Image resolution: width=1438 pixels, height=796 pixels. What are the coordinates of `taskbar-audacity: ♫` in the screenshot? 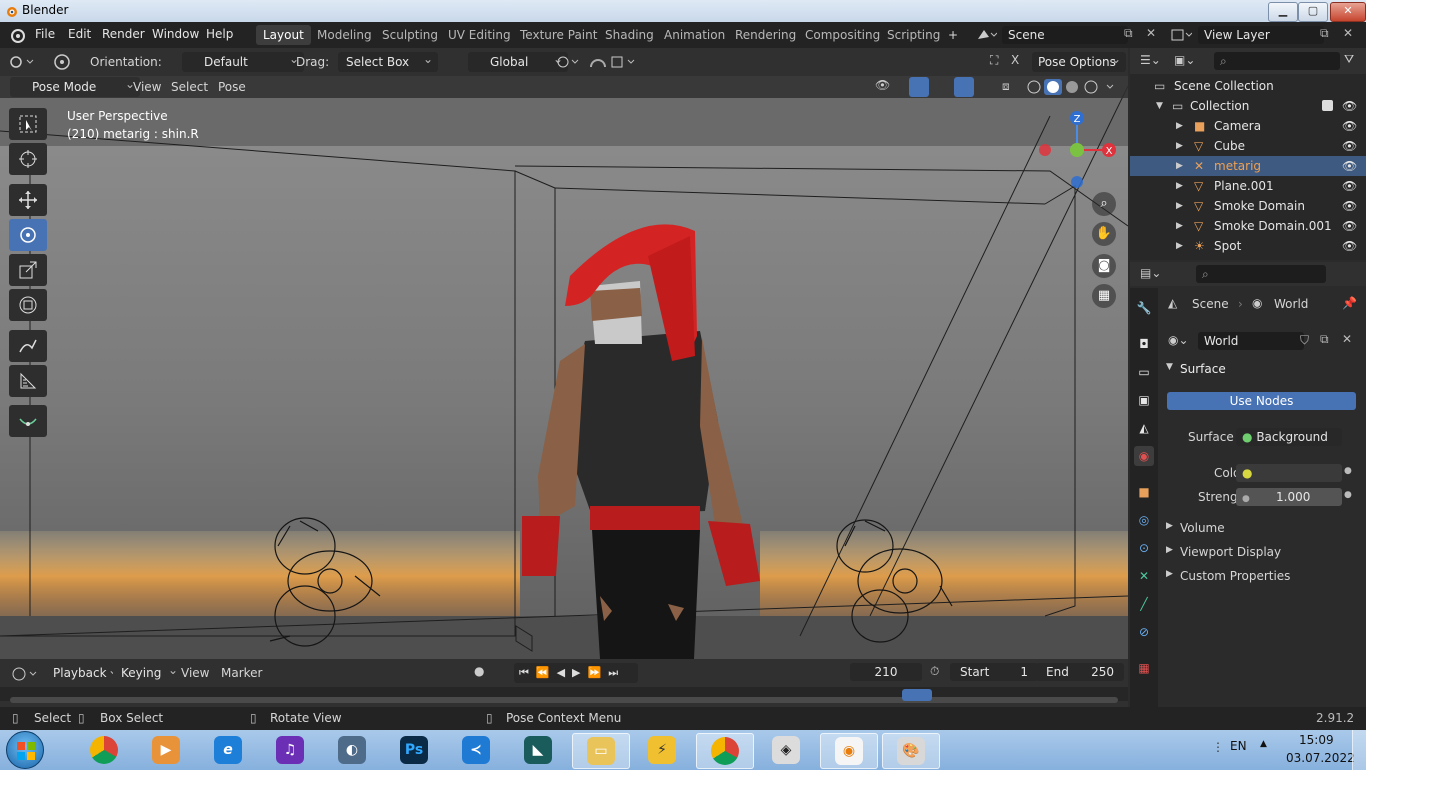 It's located at (290, 750).